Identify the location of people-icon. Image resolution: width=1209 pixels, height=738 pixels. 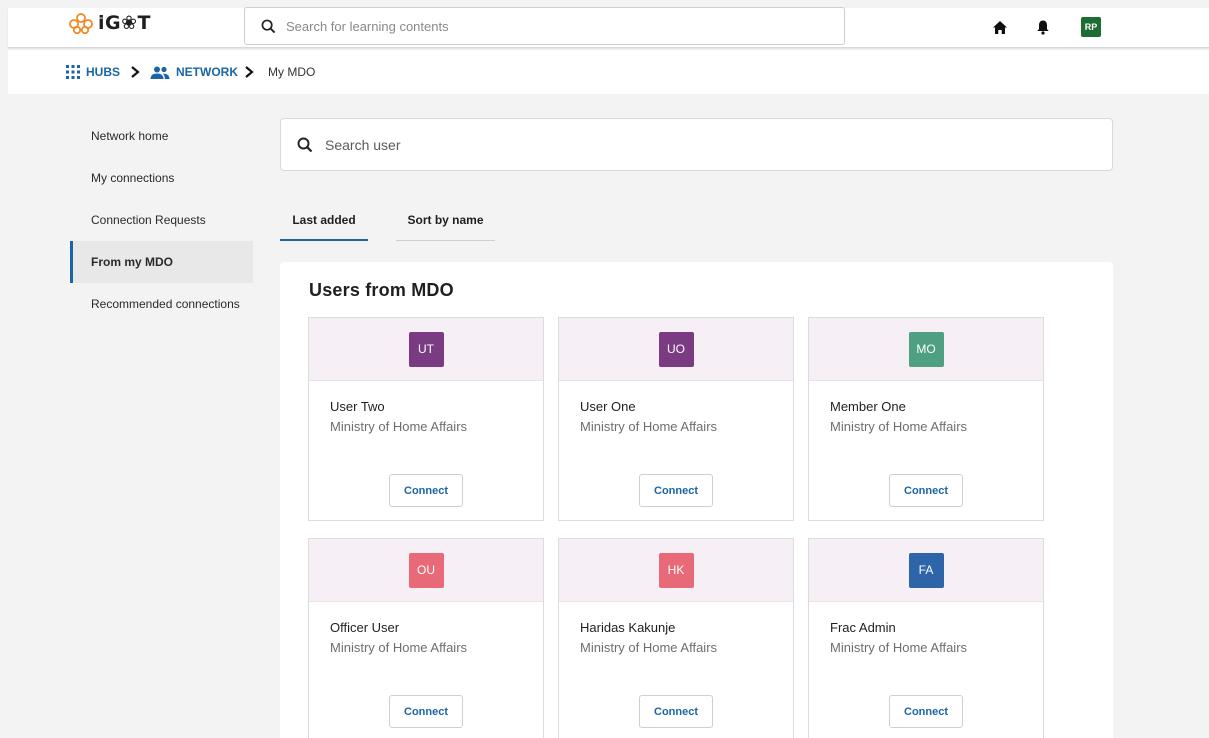
(160, 72).